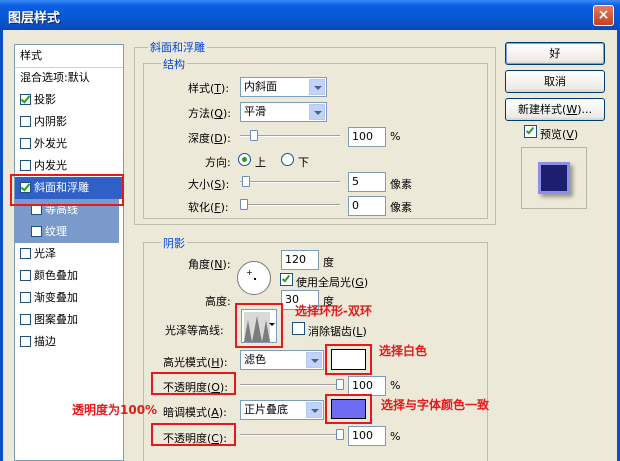 Image resolution: width=620 pixels, height=461 pixels. I want to click on annotation-match-color: 选择与字体颜色一致, so click(435, 405).